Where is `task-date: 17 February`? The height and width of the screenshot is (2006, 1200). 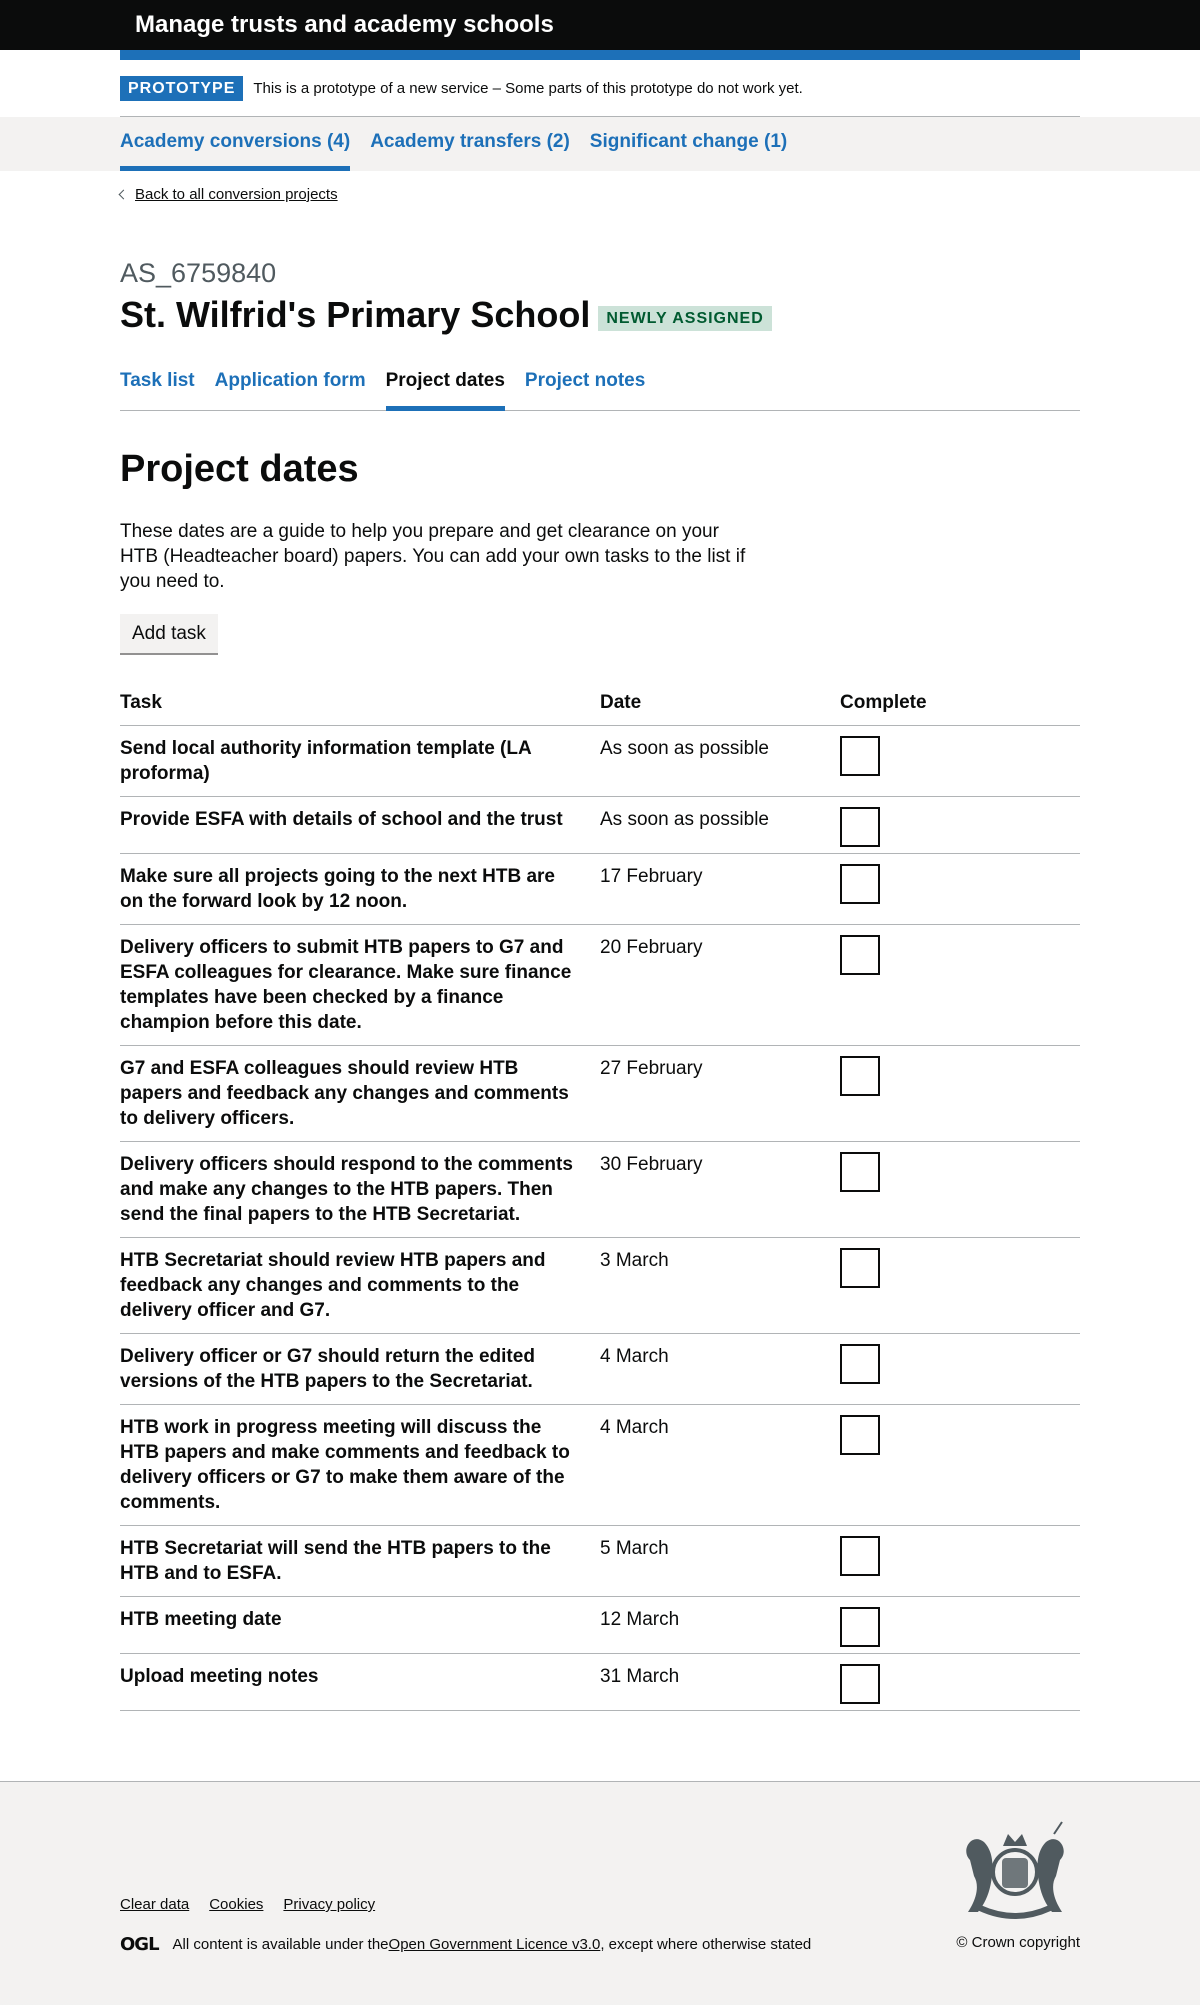 task-date: 17 February is located at coordinates (720, 889).